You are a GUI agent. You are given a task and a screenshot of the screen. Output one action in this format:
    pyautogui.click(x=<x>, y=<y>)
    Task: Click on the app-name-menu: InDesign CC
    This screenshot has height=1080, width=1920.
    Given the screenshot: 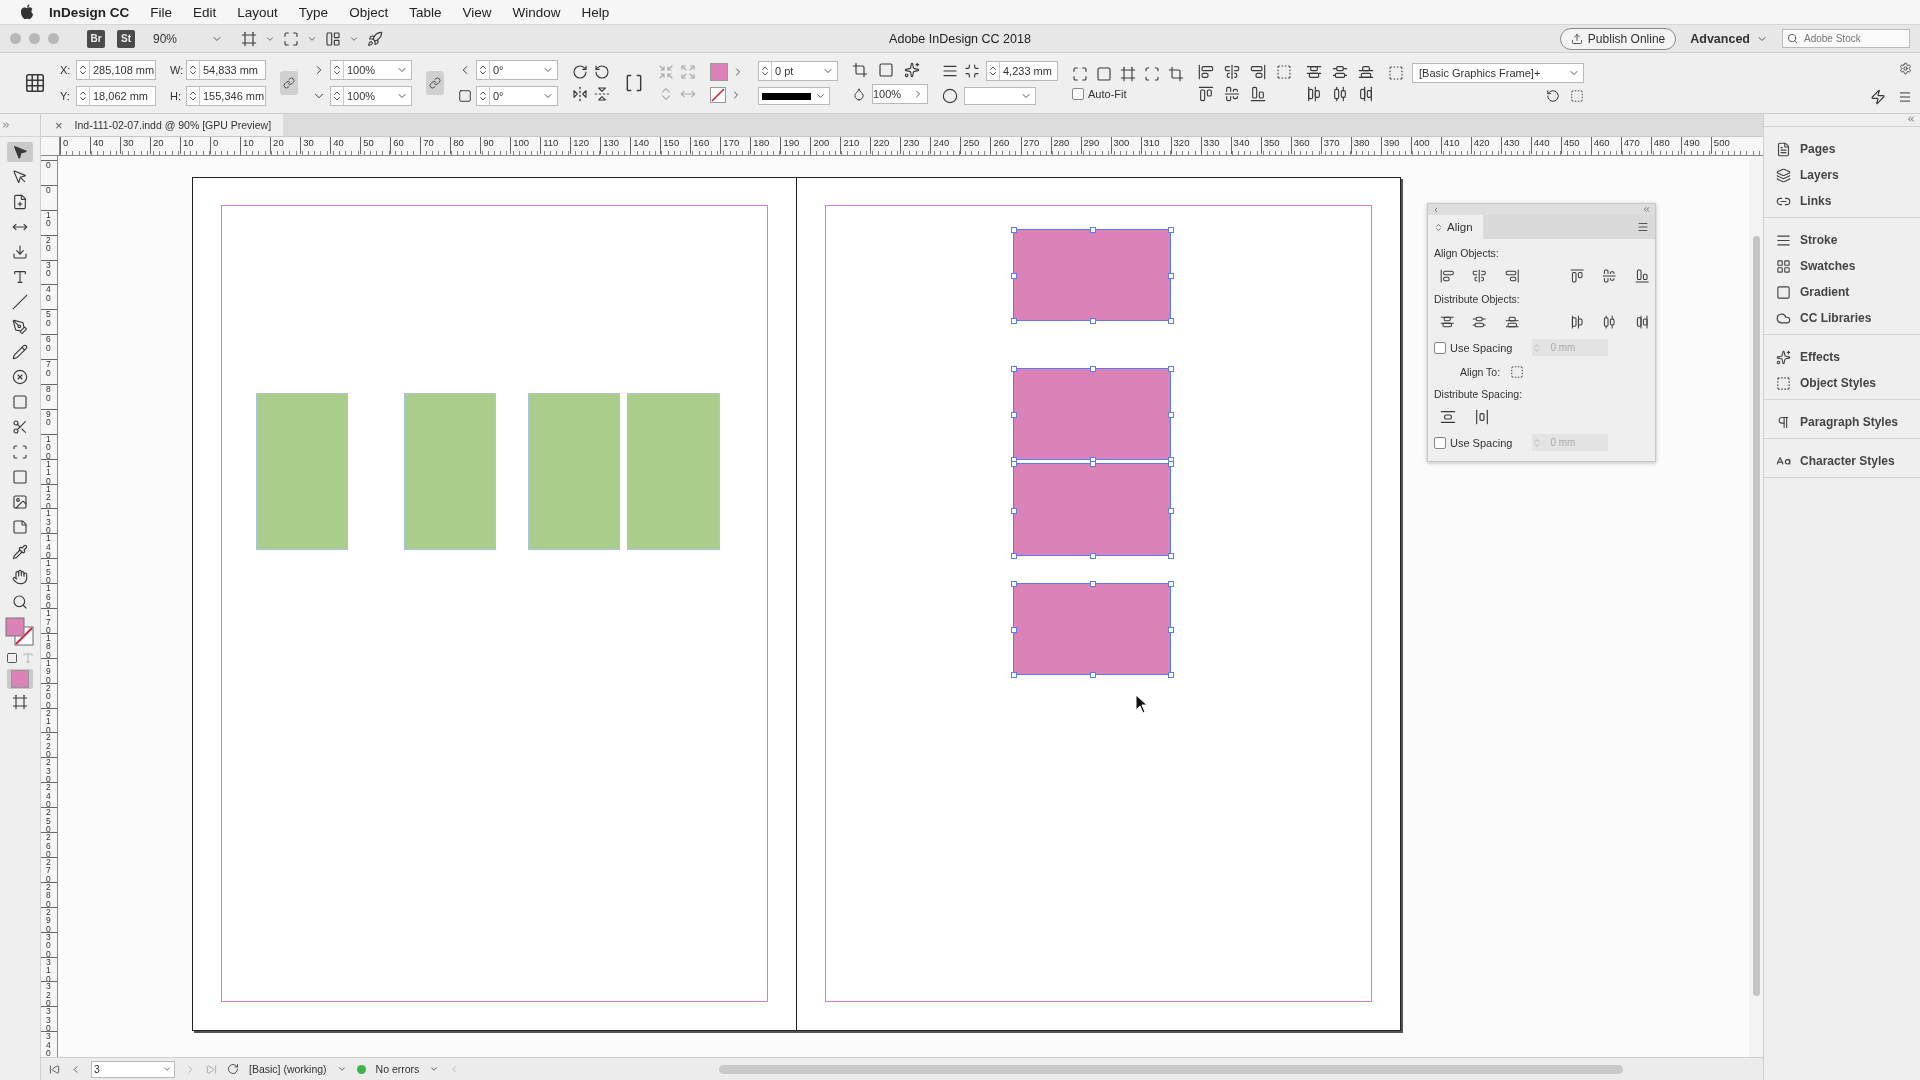 What is the action you would take?
    pyautogui.click(x=89, y=12)
    